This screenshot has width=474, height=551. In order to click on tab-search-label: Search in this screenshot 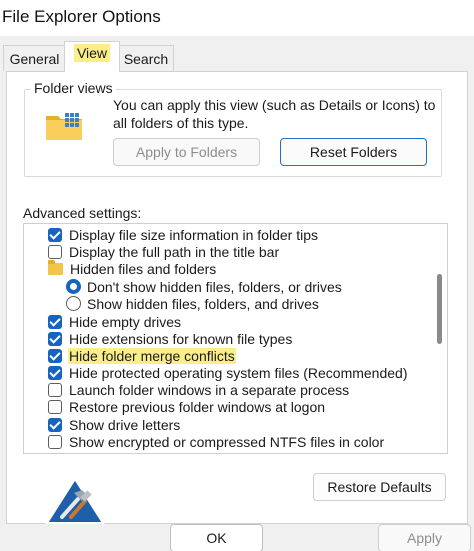, I will do `click(146, 58)`.